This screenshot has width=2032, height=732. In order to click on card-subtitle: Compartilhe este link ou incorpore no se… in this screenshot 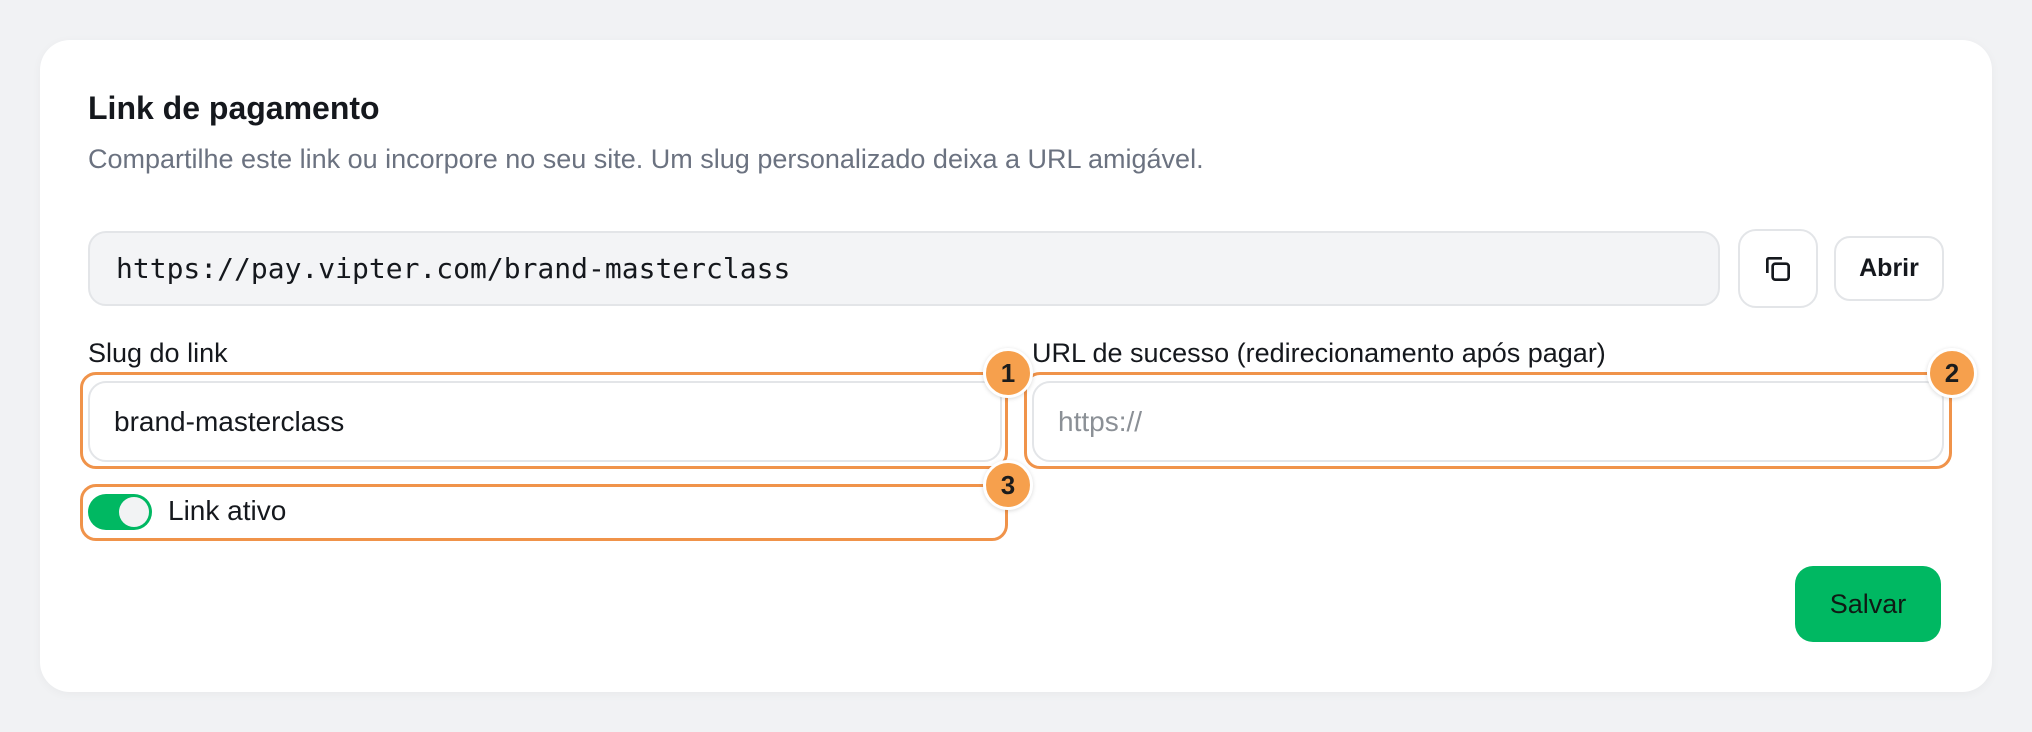, I will do `click(646, 159)`.